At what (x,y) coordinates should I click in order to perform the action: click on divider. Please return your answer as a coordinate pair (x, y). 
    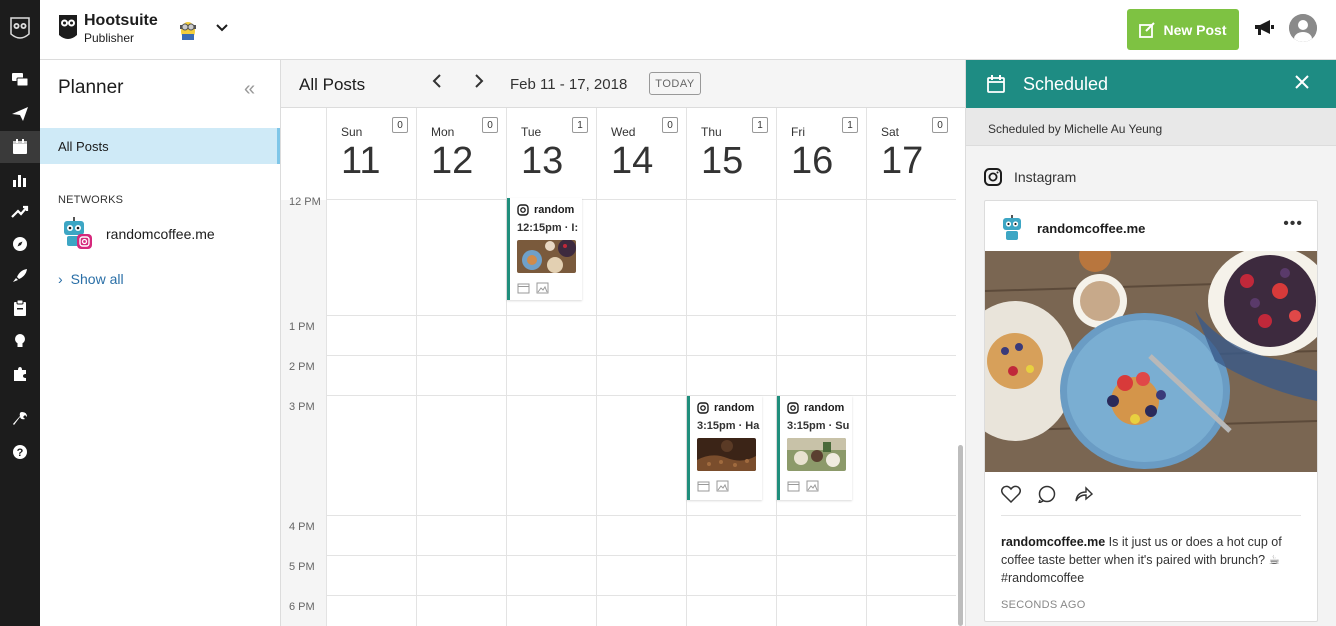
    Looking at the image, I should click on (1151, 515).